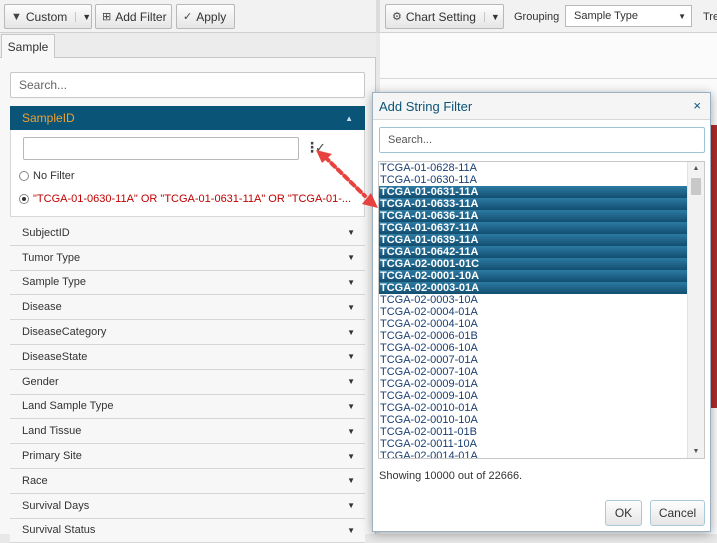  Describe the element at coordinates (533, 444) in the screenshot. I see `list-item: TCGA-02-0011-10A` at that location.